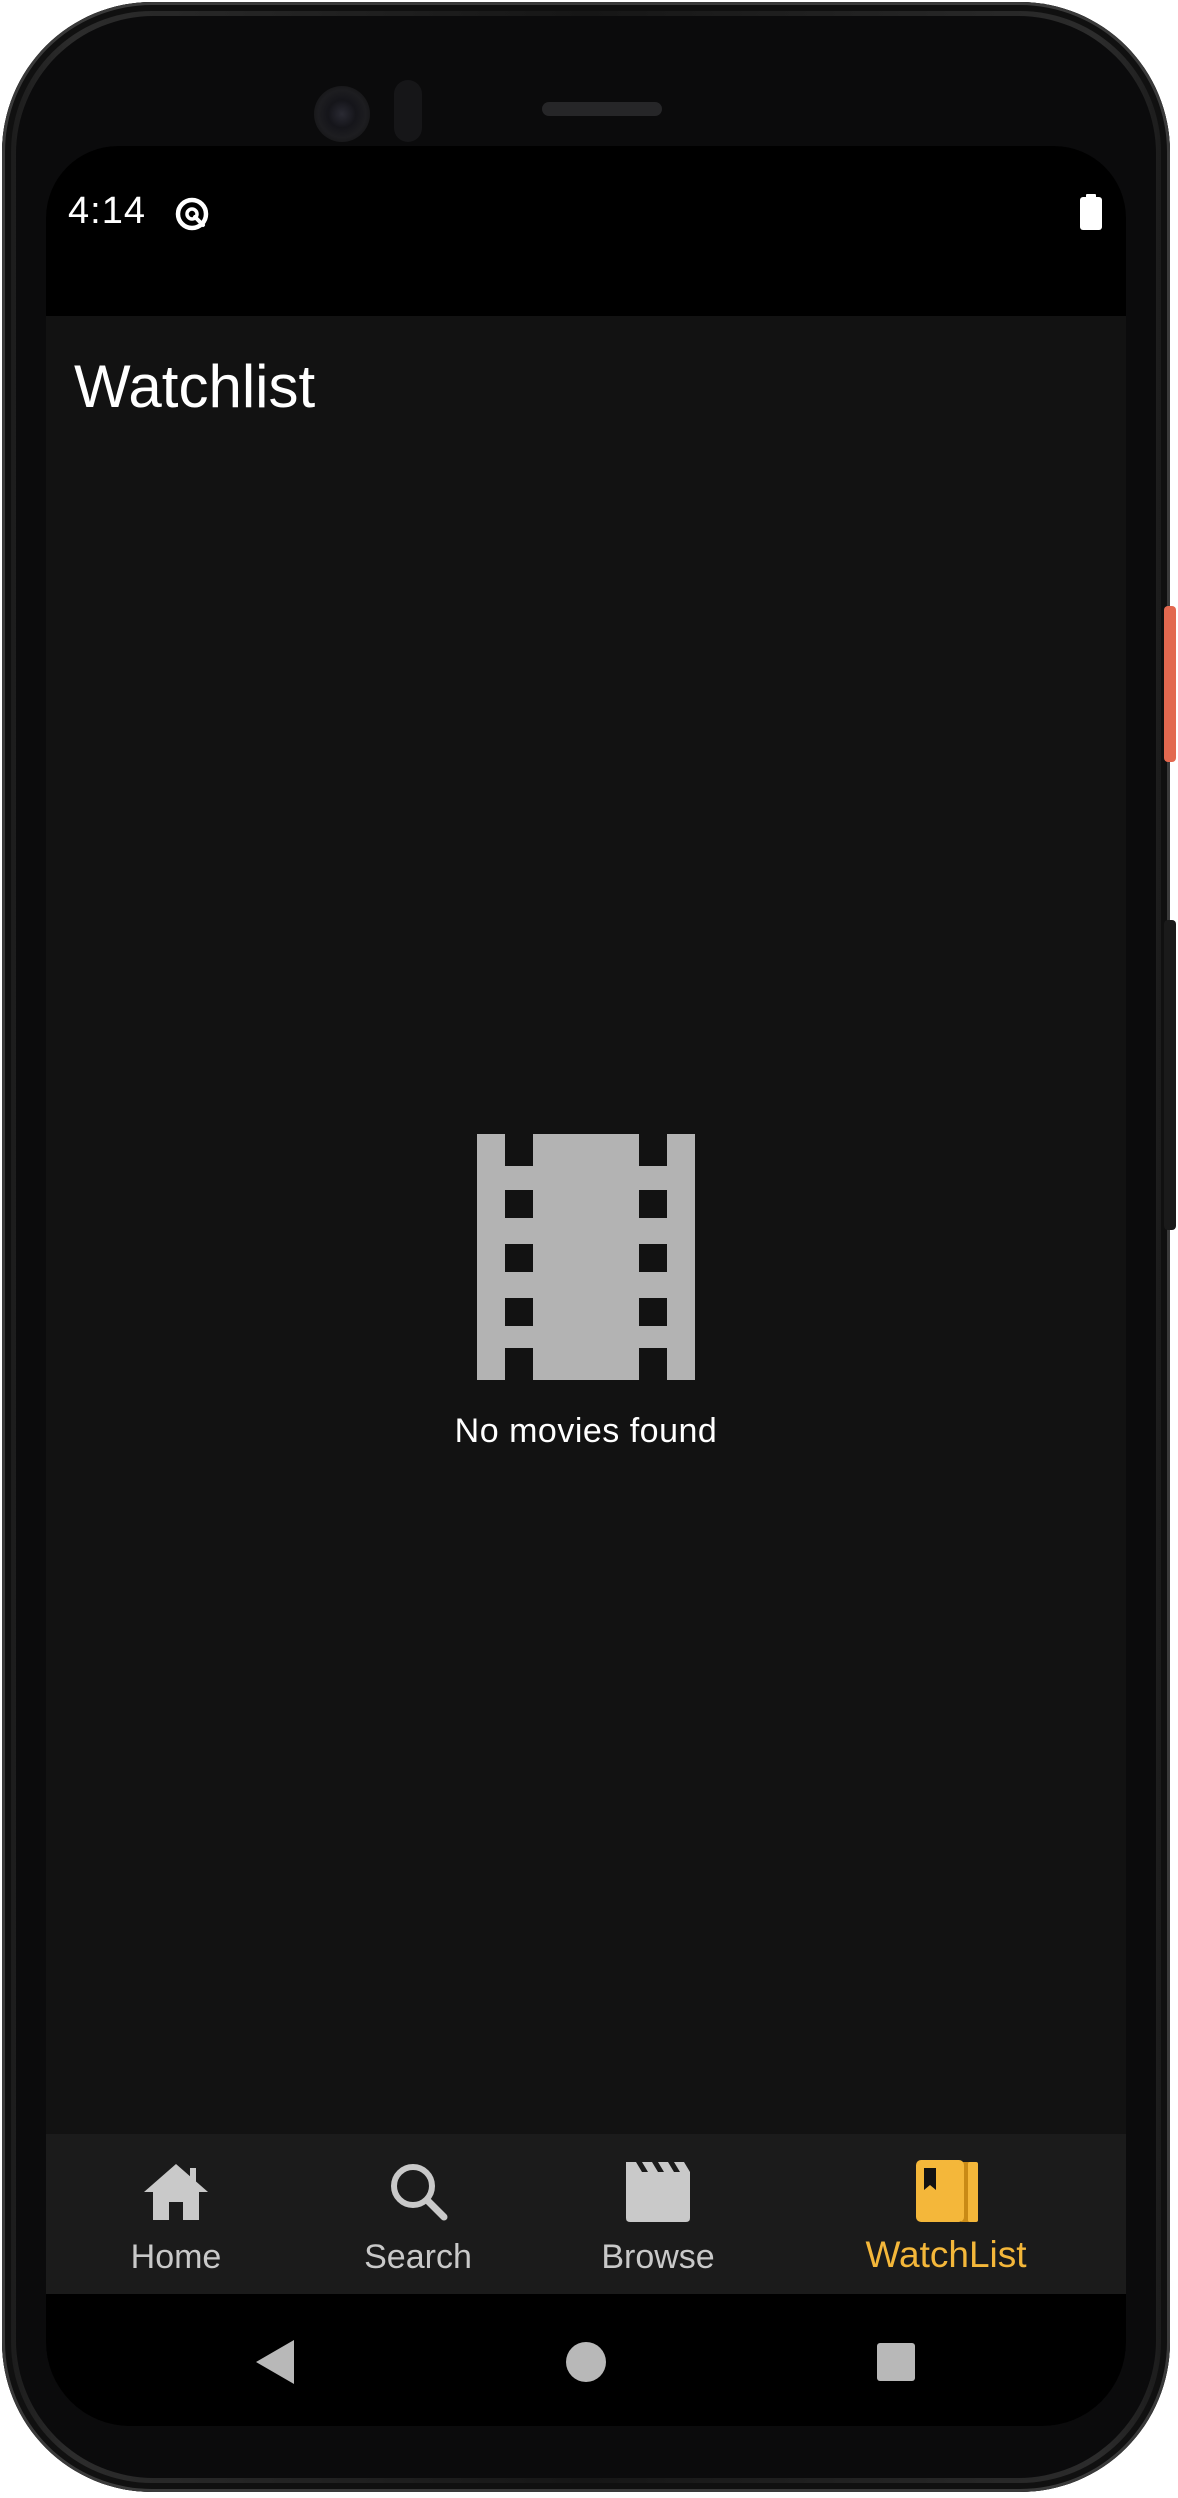 This screenshot has width=1178, height=2498. What do you see at coordinates (176, 2257) in the screenshot?
I see `nav-label-home: Home` at bounding box center [176, 2257].